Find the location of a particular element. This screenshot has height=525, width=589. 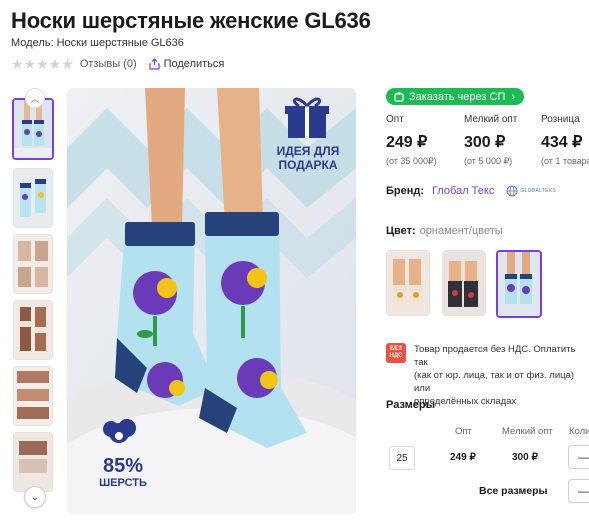

gift-text: ИДЕЯ ДЛЯ ПОДАРКА is located at coordinates (308, 158).